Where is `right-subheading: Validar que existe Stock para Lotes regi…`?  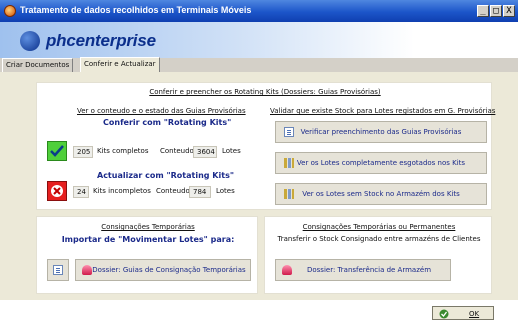
right-subheading: Validar que existe Stock para Lotes regi… is located at coordinates (383, 111).